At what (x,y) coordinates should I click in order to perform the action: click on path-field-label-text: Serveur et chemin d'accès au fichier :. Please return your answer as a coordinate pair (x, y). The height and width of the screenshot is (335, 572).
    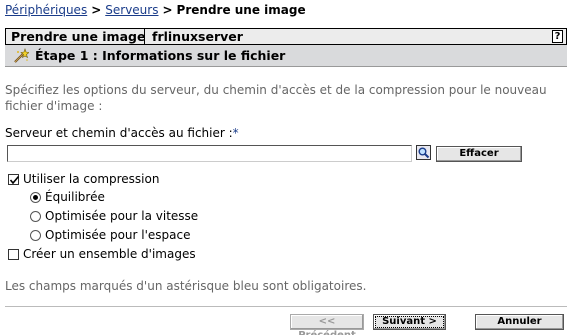
    Looking at the image, I should click on (119, 133).